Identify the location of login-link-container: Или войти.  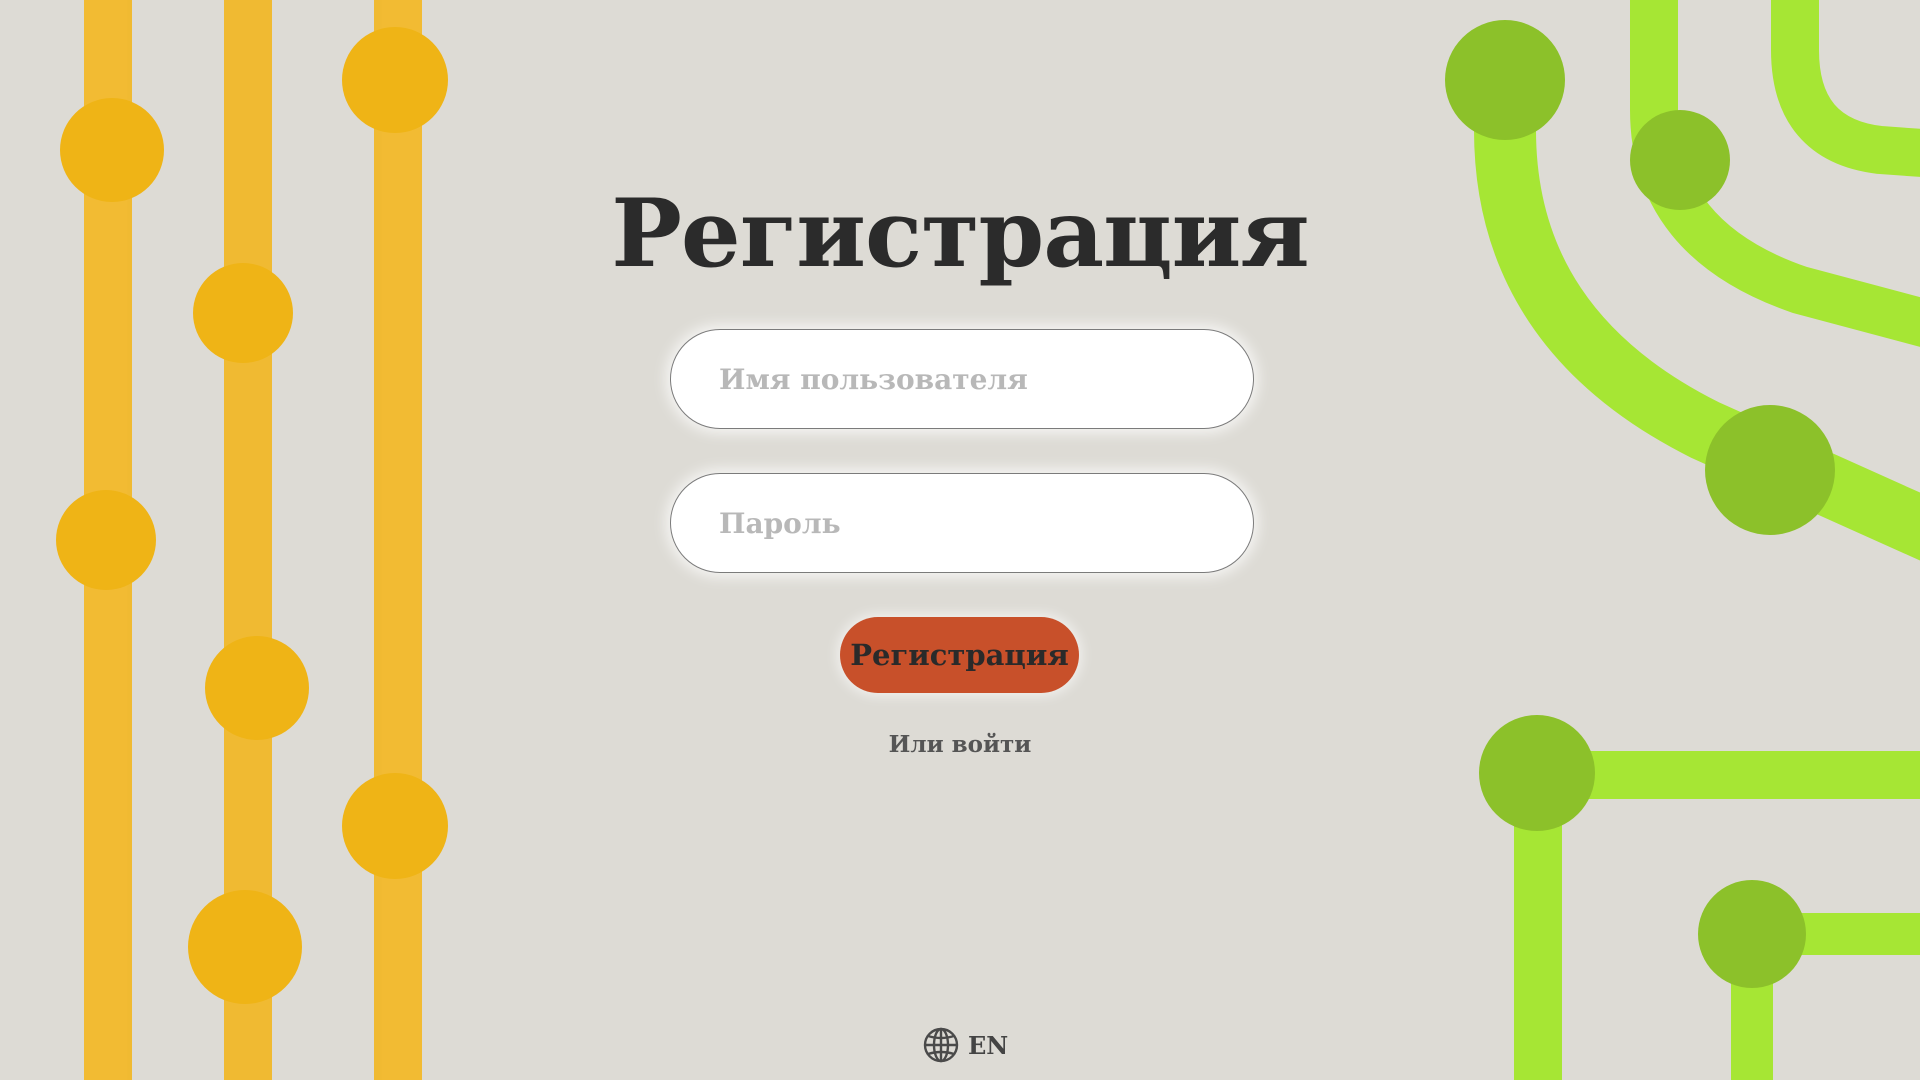
(960, 744).